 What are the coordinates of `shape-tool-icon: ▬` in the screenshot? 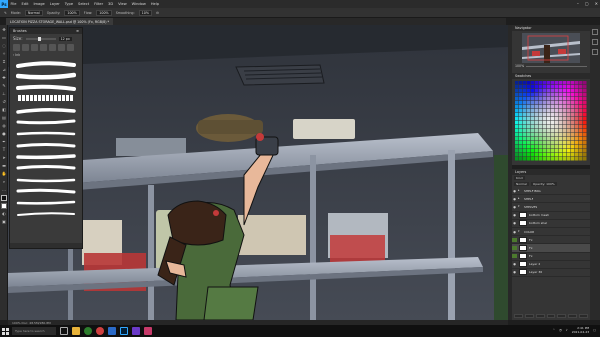 It's located at (4, 166).